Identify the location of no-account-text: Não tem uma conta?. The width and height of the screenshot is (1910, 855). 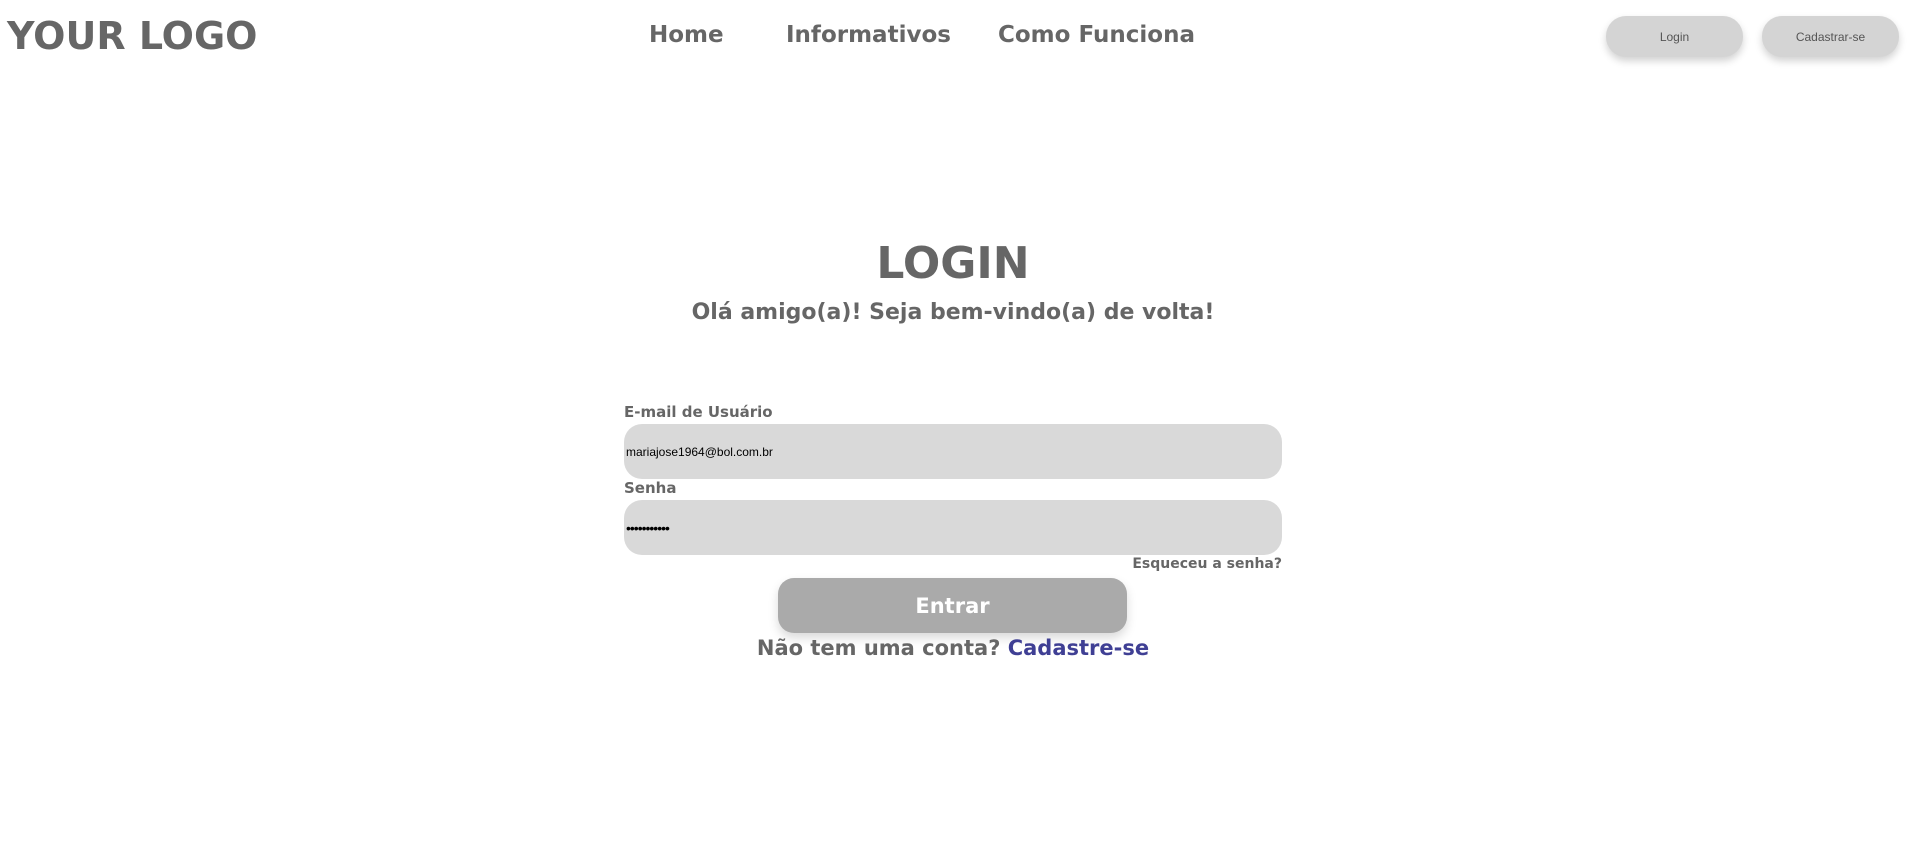
(878, 648).